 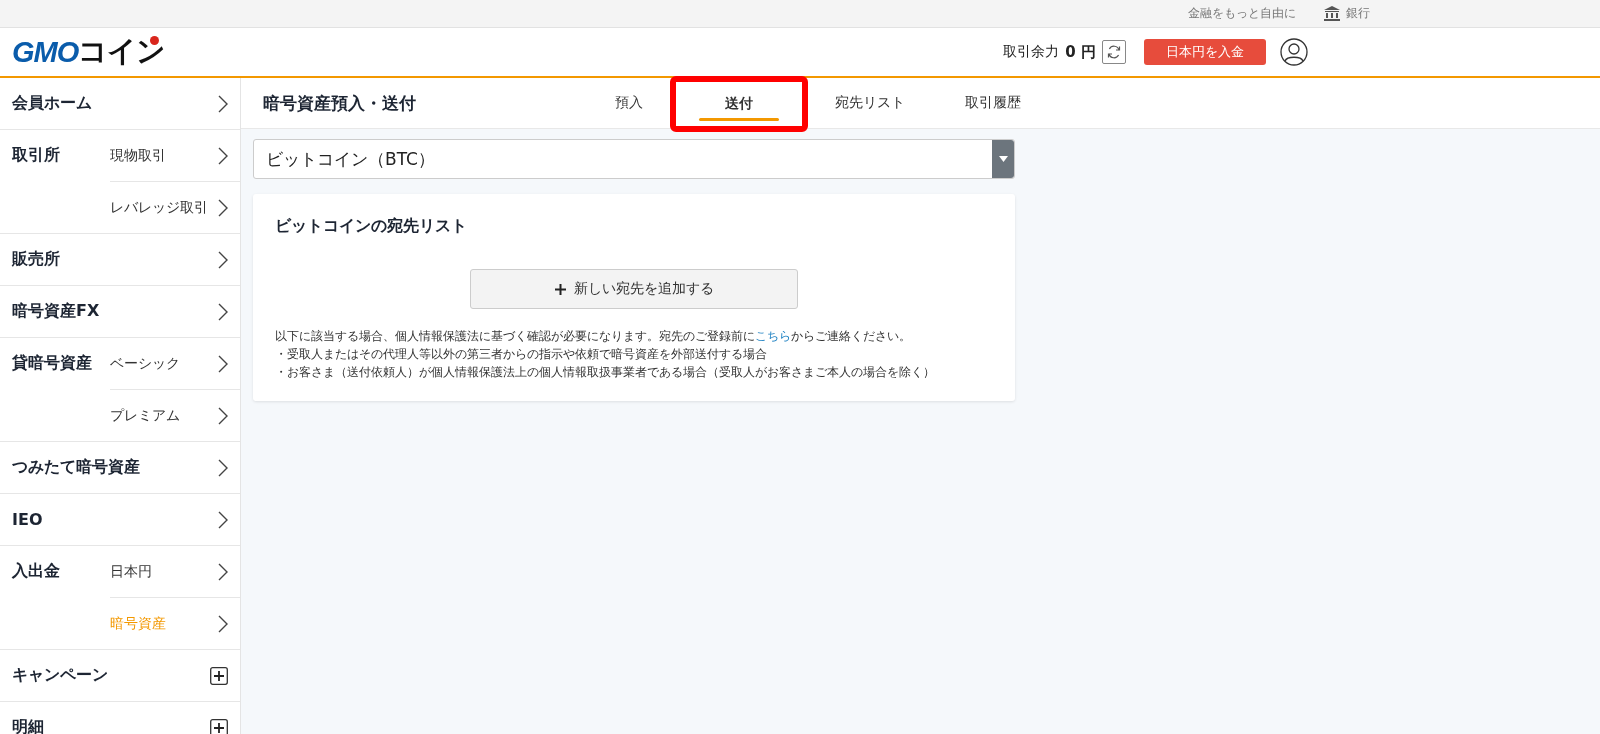 I want to click on page-title: 暗号資産預入・送付, so click(x=339, y=103).